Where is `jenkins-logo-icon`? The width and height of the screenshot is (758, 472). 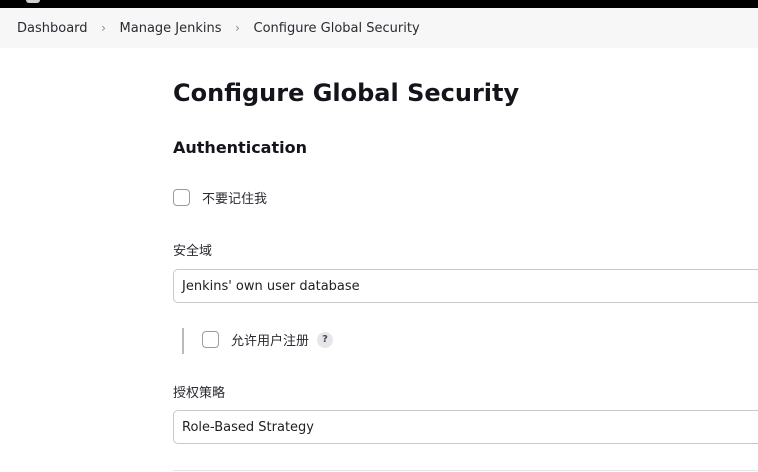
jenkins-logo-icon is located at coordinates (33, 1).